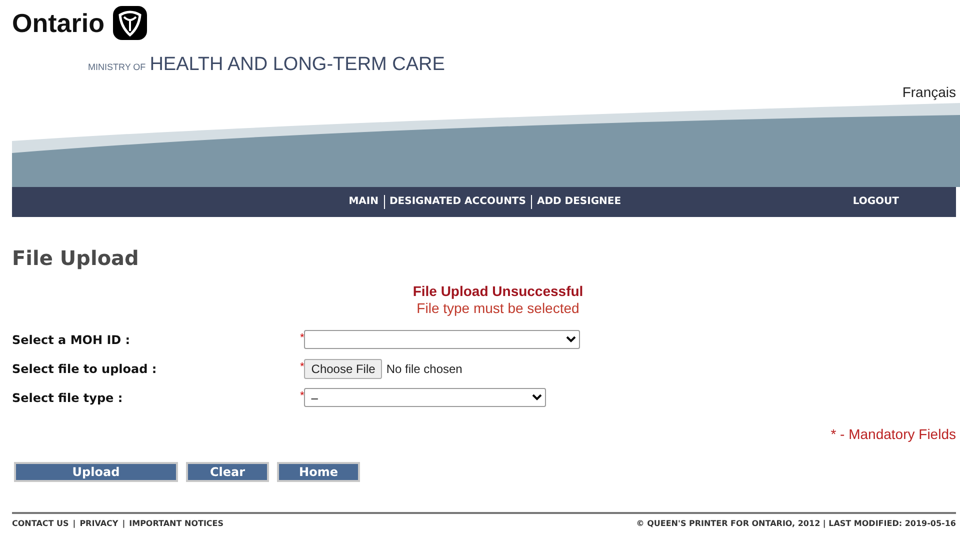  I want to click on footer-link: IMPORTANT NOTICES, so click(176, 524).